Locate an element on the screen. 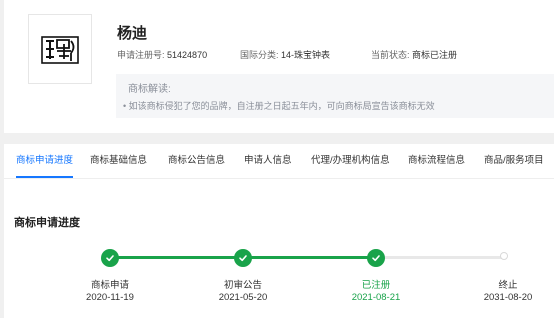 This screenshot has height=318, width=554. trademark-seal-logo-icon is located at coordinates (60, 50).